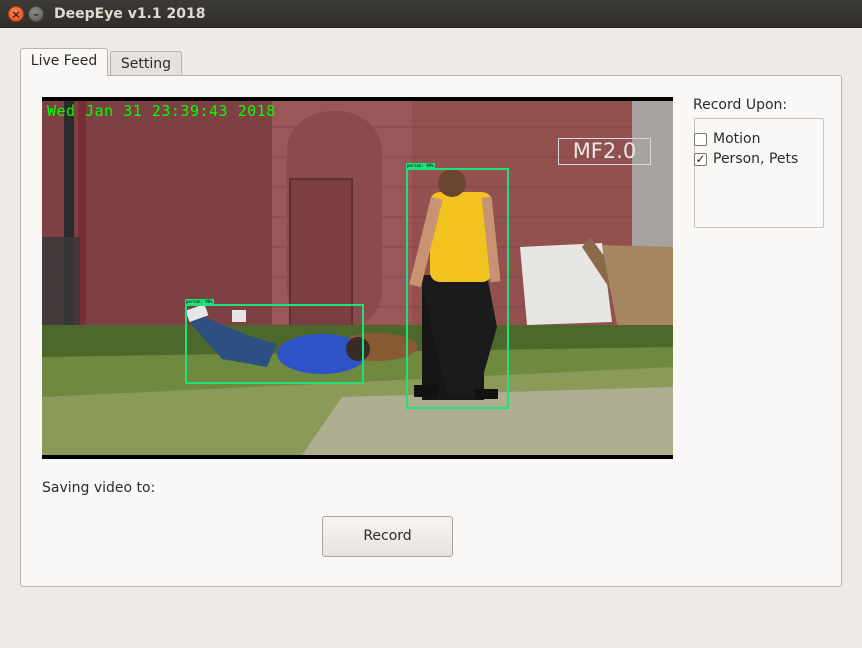  I want to click on record-upon-label: Record Upon:, so click(740, 105).